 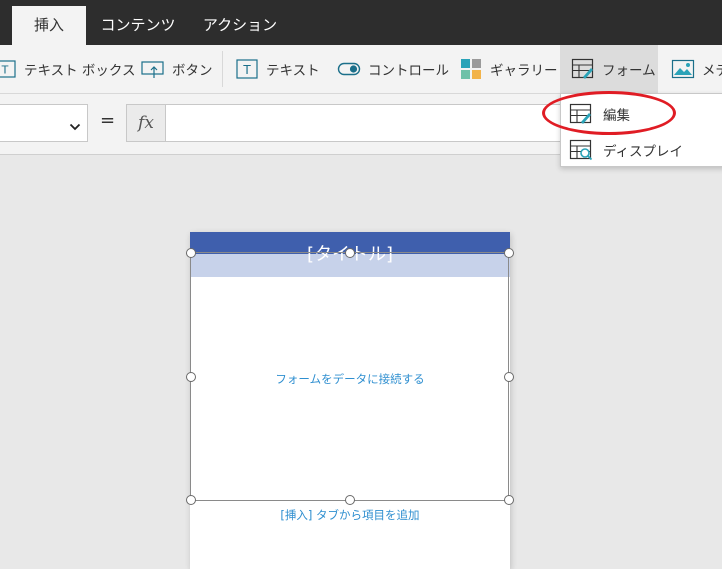 I want to click on form-label: フォーム, so click(x=629, y=71).